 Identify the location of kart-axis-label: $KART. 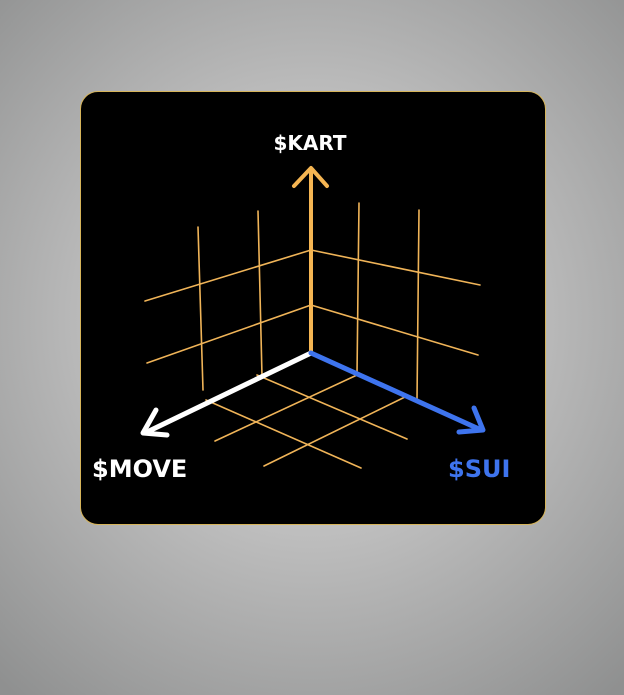
(309, 143).